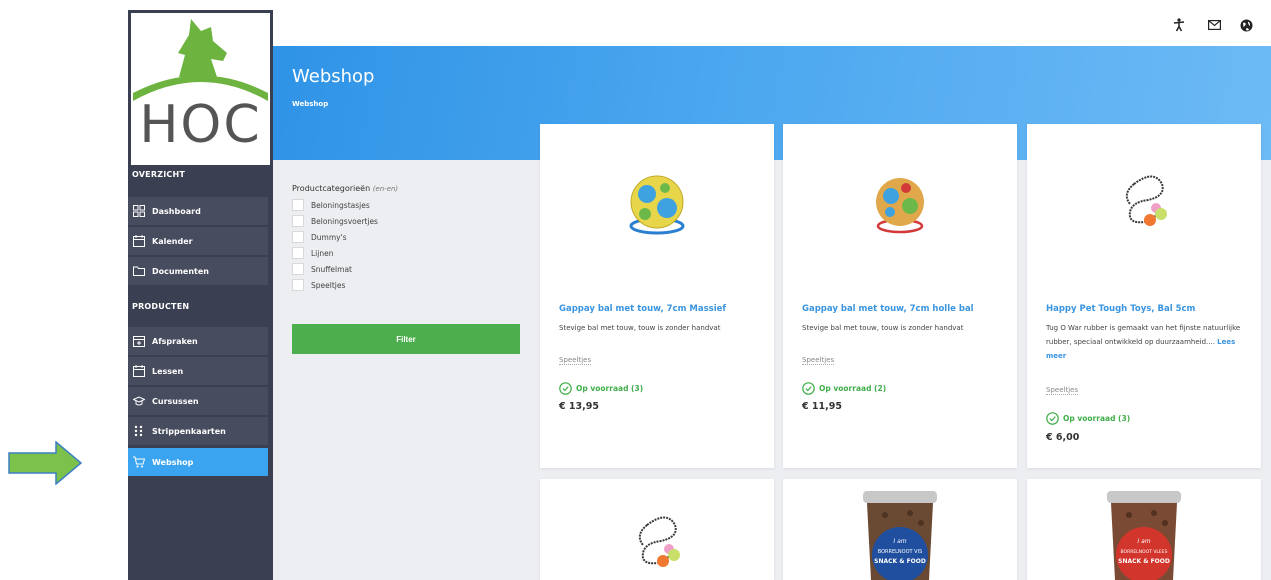 The image size is (1271, 580). What do you see at coordinates (198, 370) in the screenshot?
I see `sidebar-item-lessen: Lessen` at bounding box center [198, 370].